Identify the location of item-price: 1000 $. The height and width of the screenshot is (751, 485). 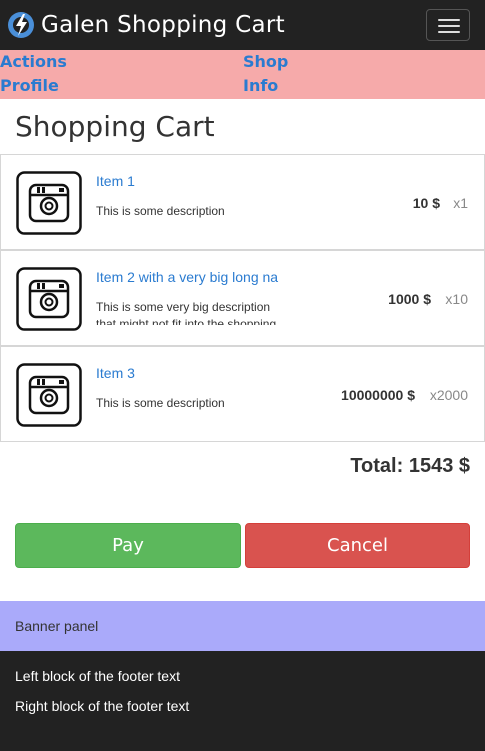
(409, 299).